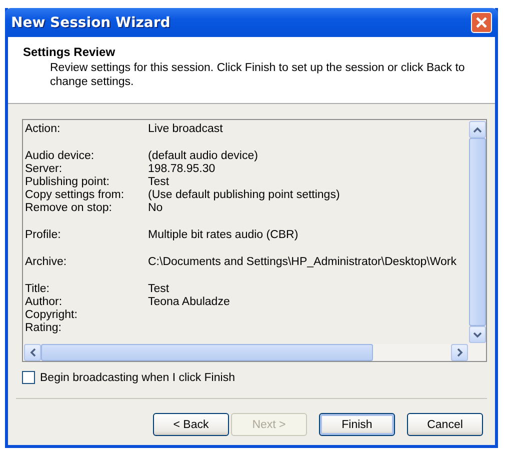 This screenshot has height=454, width=505. I want to click on close-icon, so click(481, 22).